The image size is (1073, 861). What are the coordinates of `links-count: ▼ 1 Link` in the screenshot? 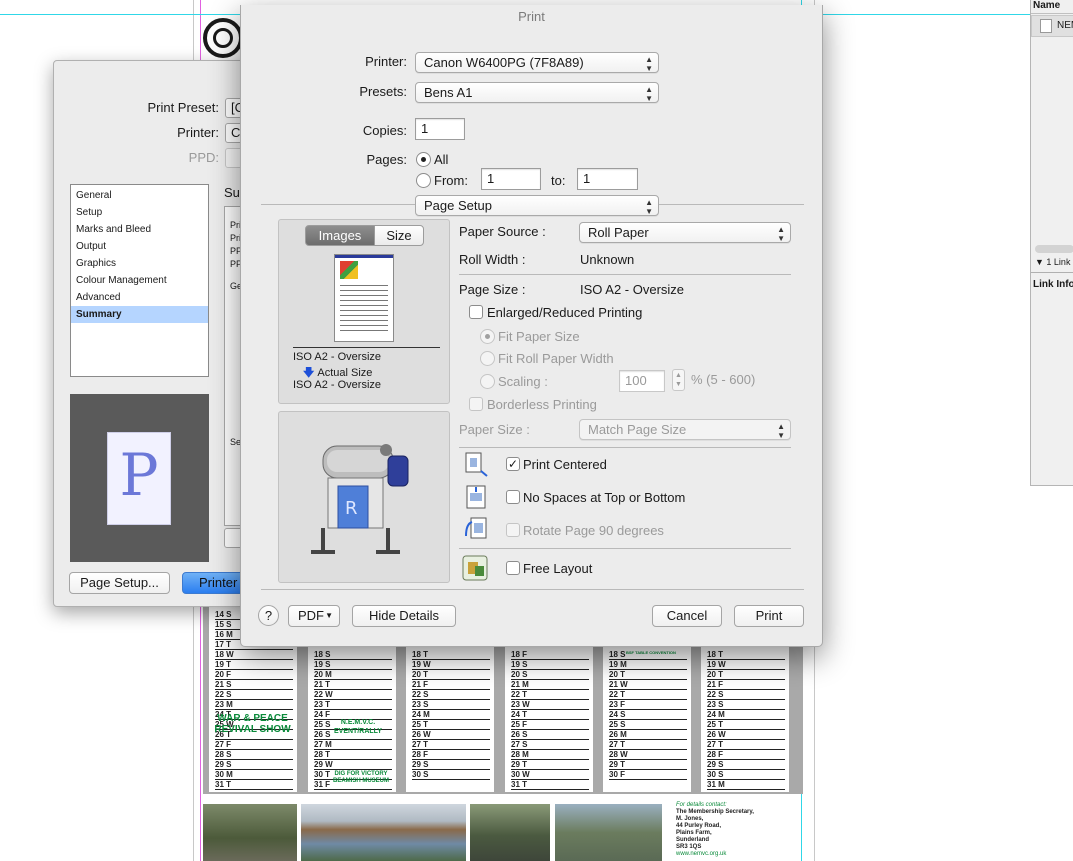 It's located at (1053, 262).